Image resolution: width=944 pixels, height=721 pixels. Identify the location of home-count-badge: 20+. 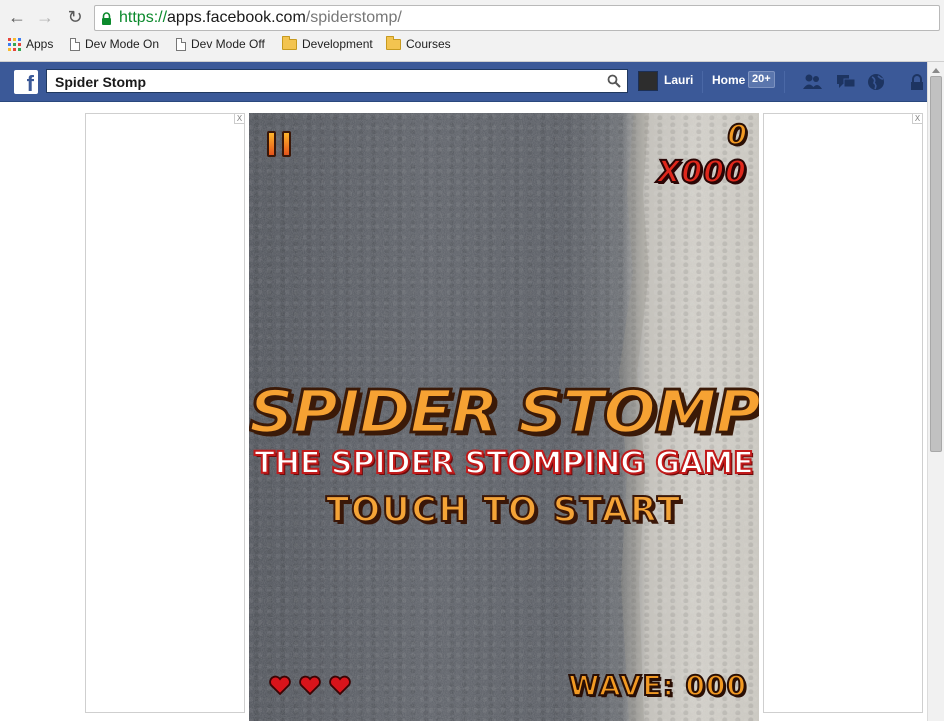
(761, 79).